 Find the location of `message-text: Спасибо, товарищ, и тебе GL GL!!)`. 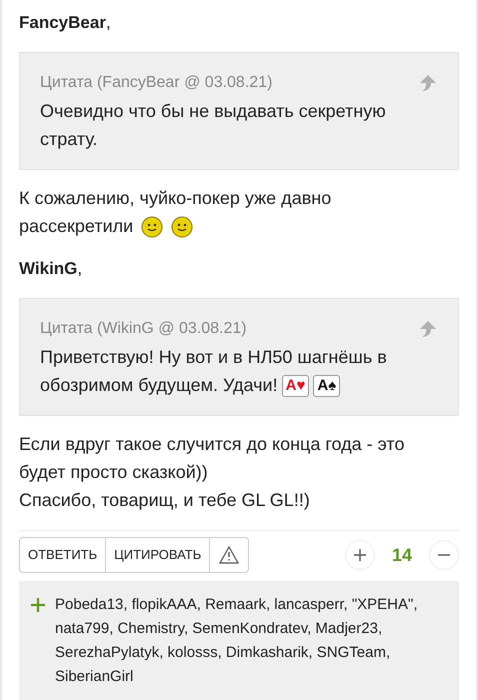

message-text: Спасибо, товарищ, и тебе GL GL!!) is located at coordinates (165, 500).